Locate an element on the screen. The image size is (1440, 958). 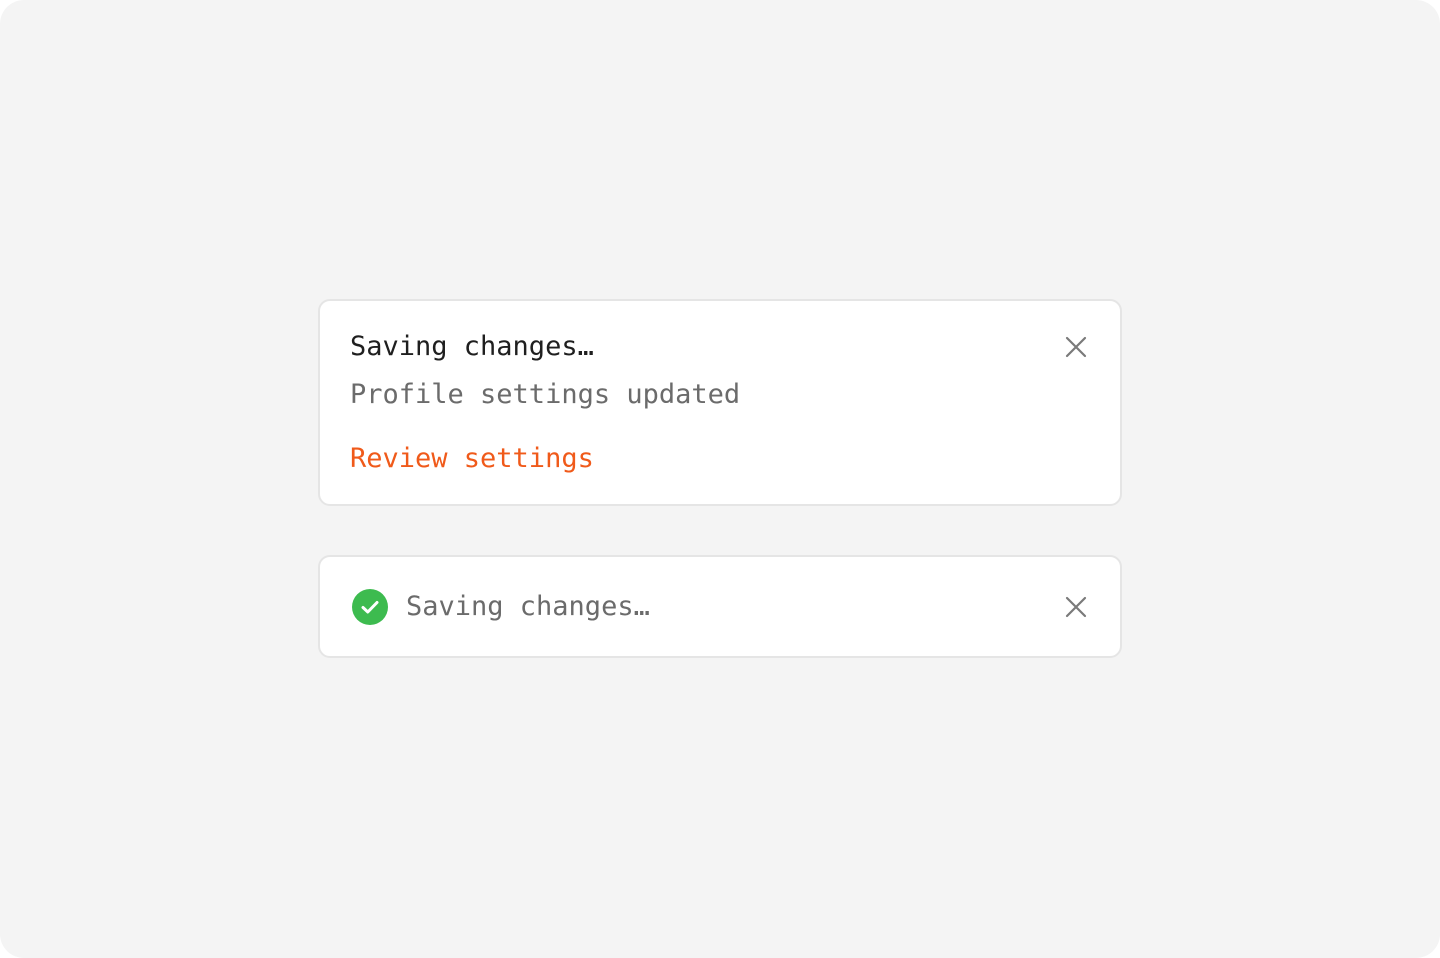
review-settings-link: Review settings is located at coordinates (472, 459).